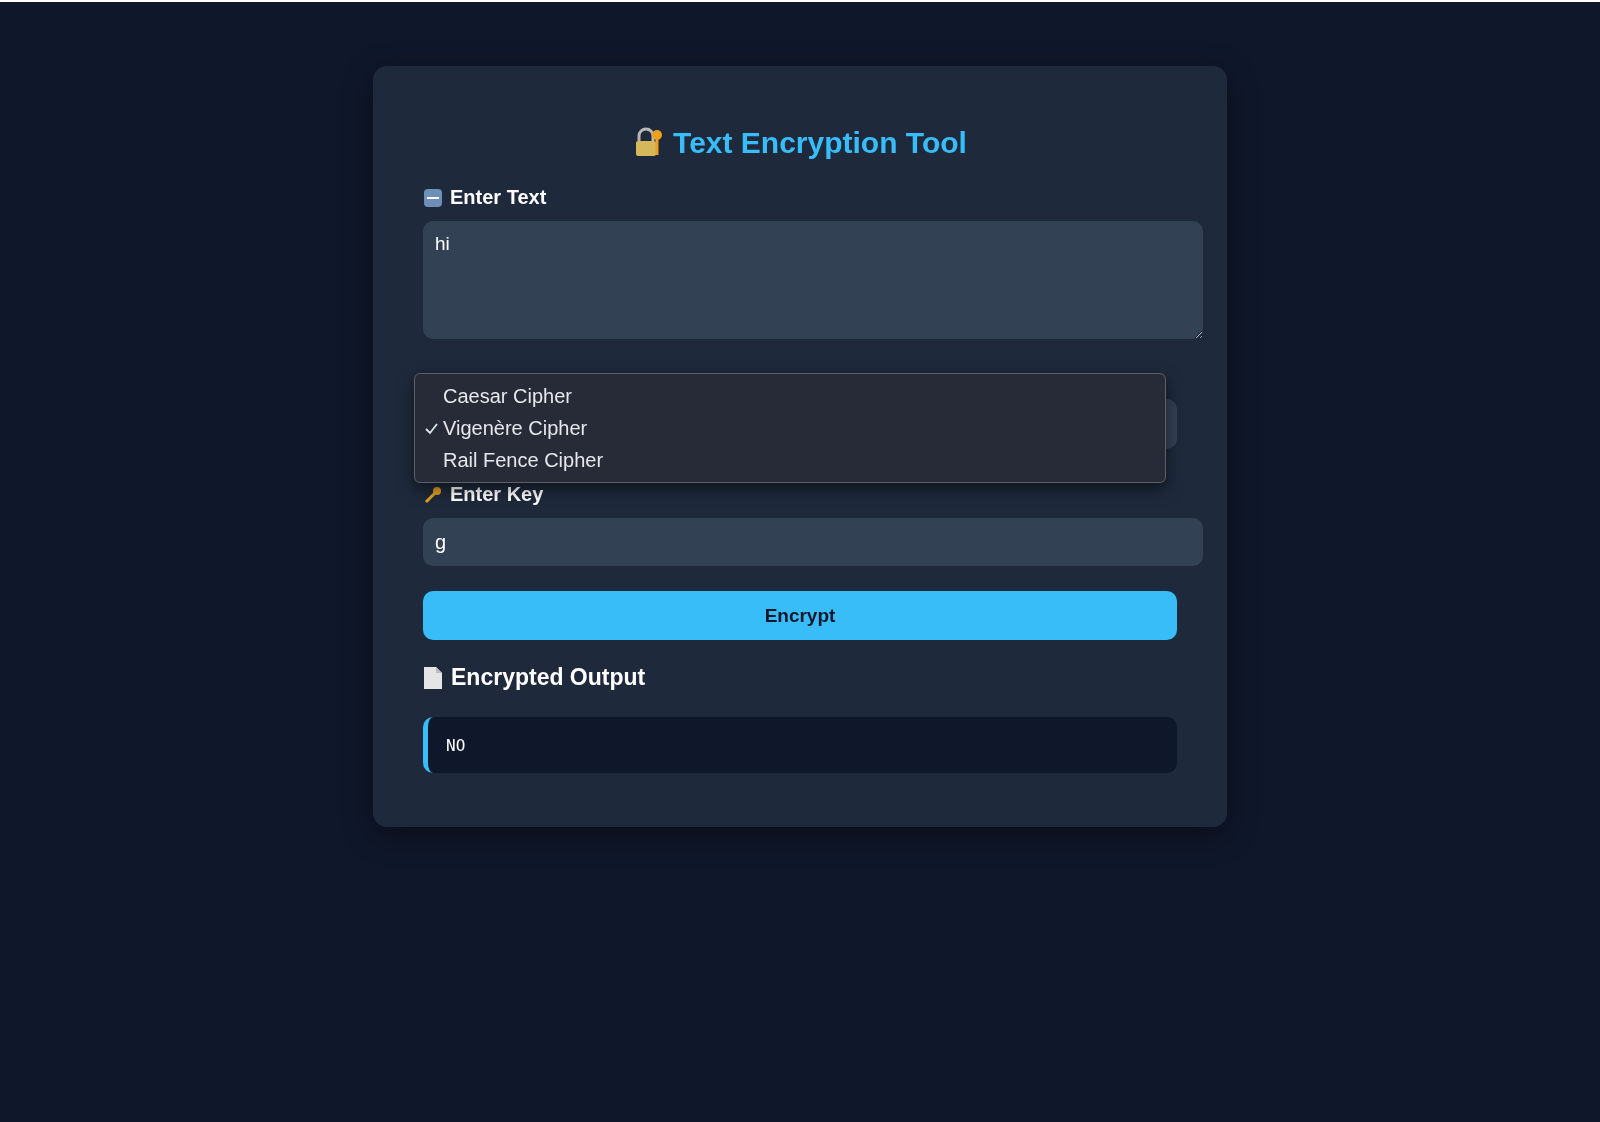 The height and width of the screenshot is (1122, 1600). Describe the element at coordinates (800, 745) in the screenshot. I see `output-box: NO` at that location.